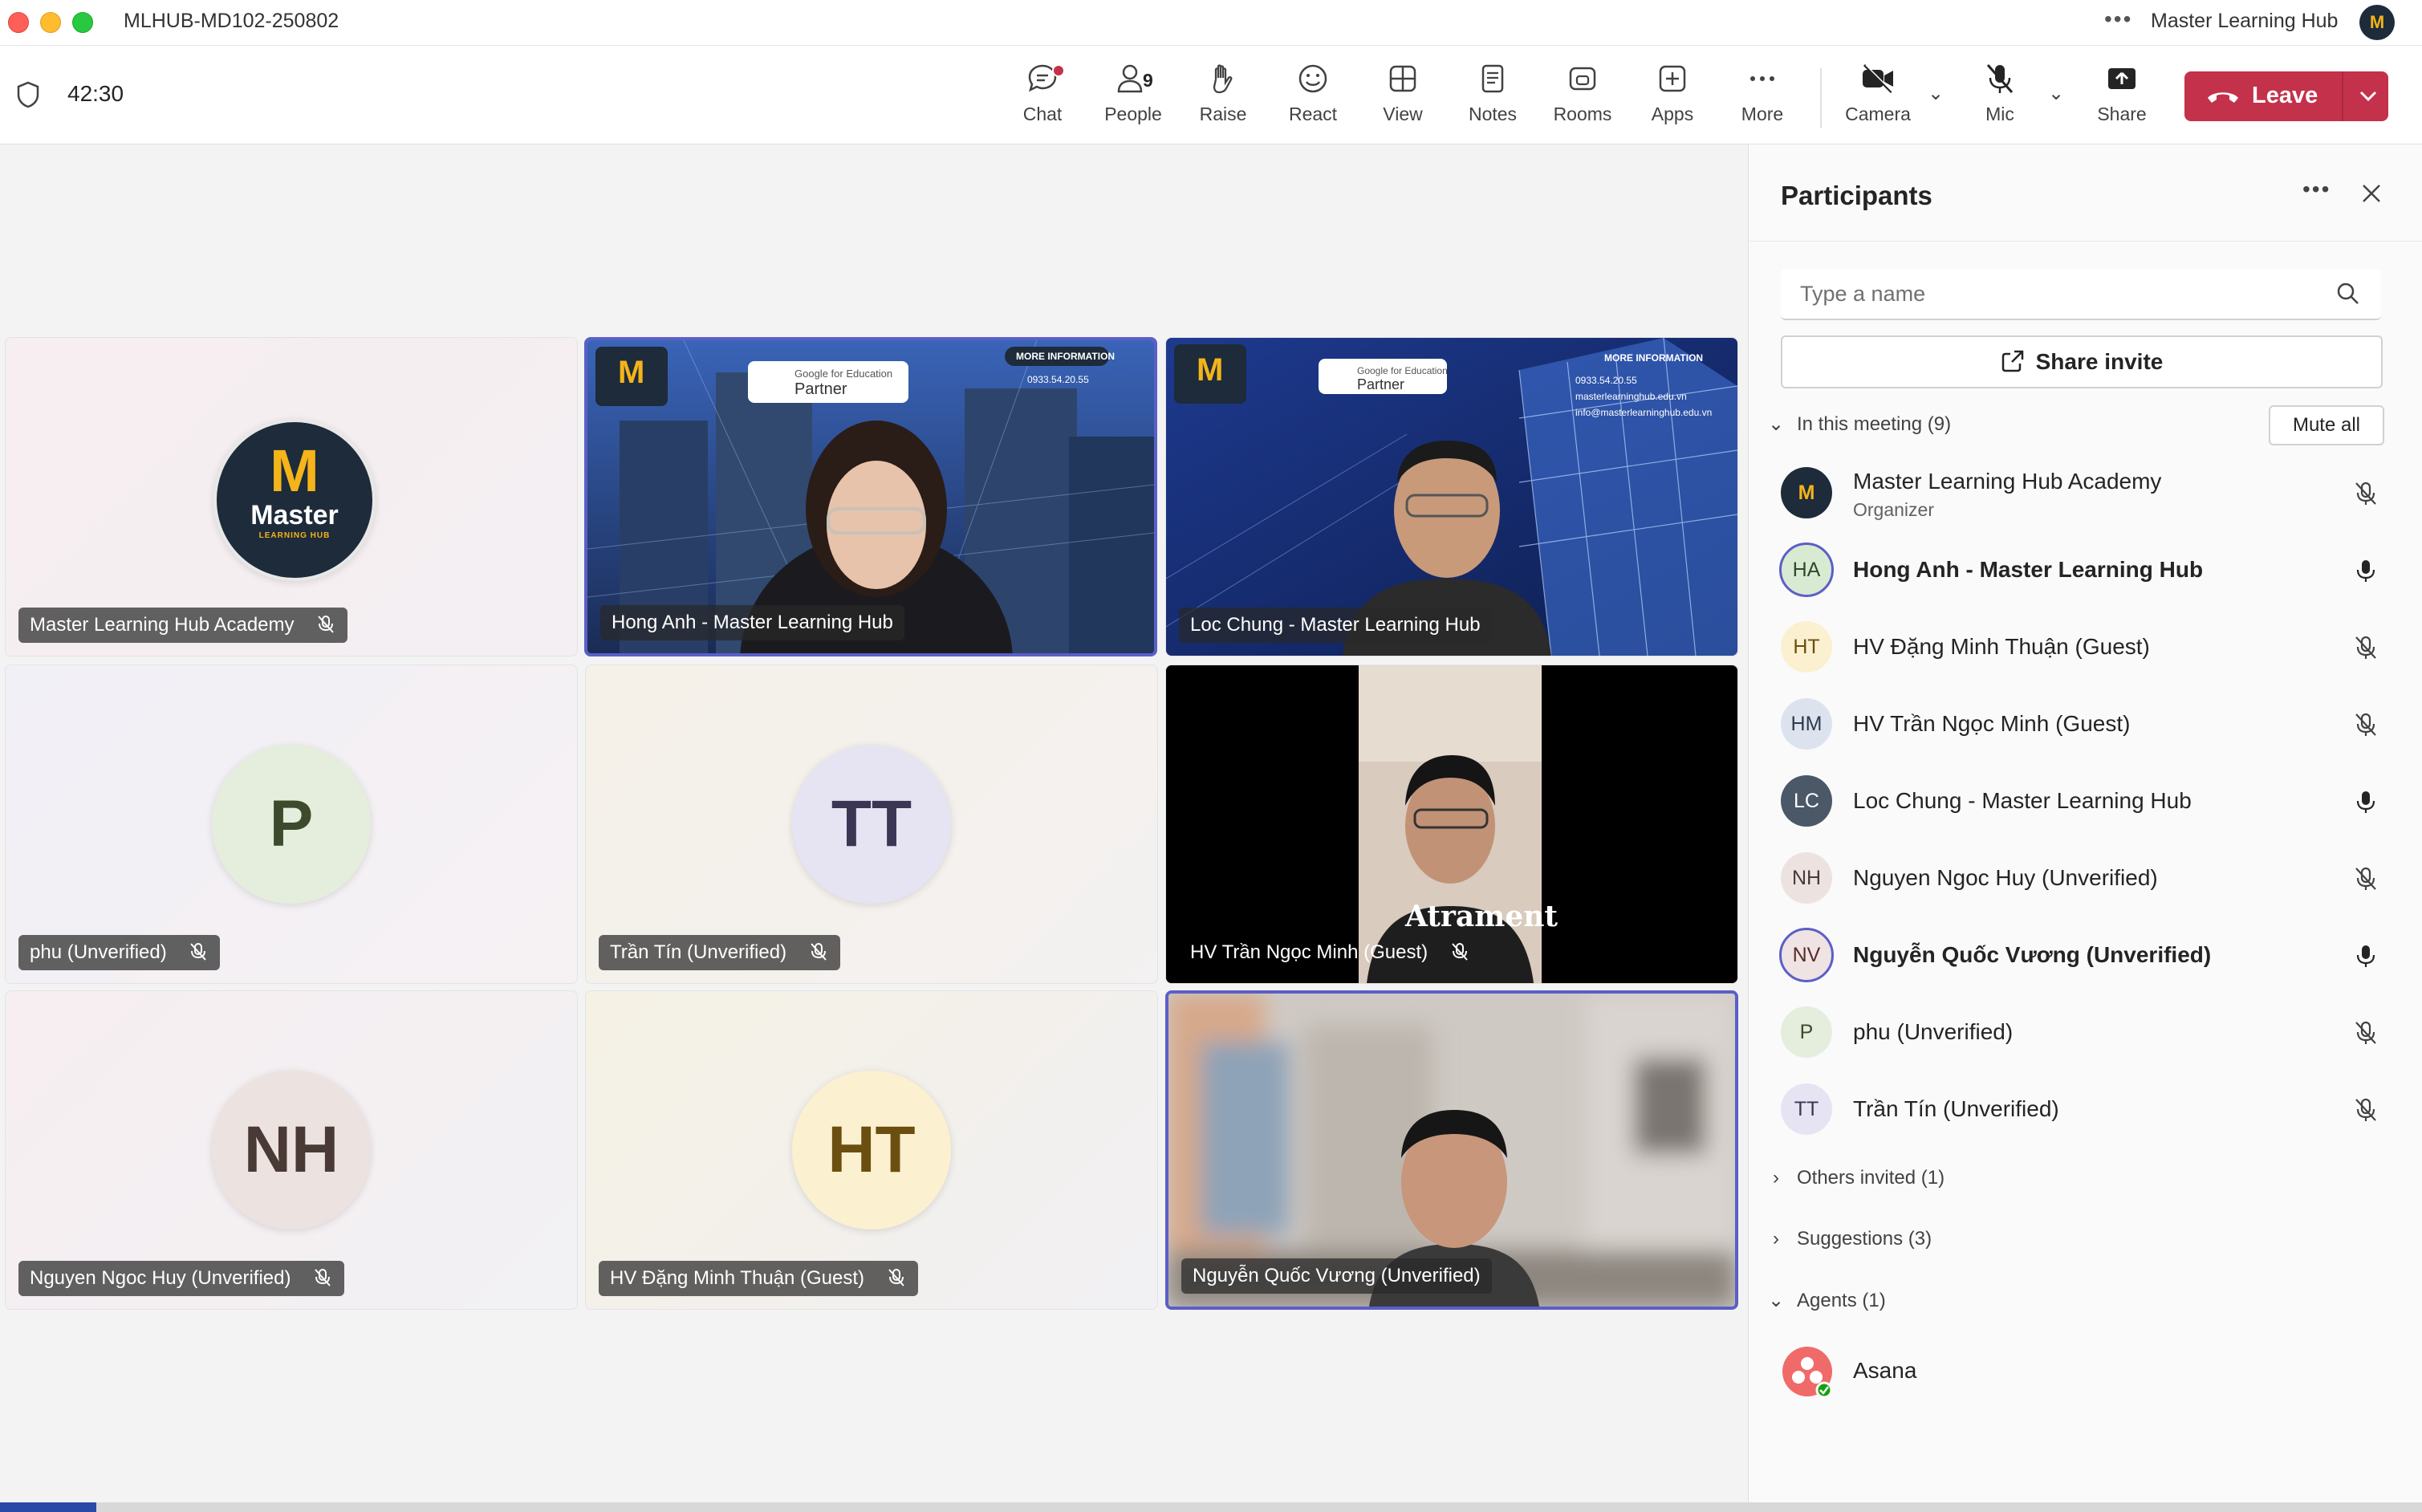  What do you see at coordinates (1313, 99) in the screenshot?
I see `react-button: React` at bounding box center [1313, 99].